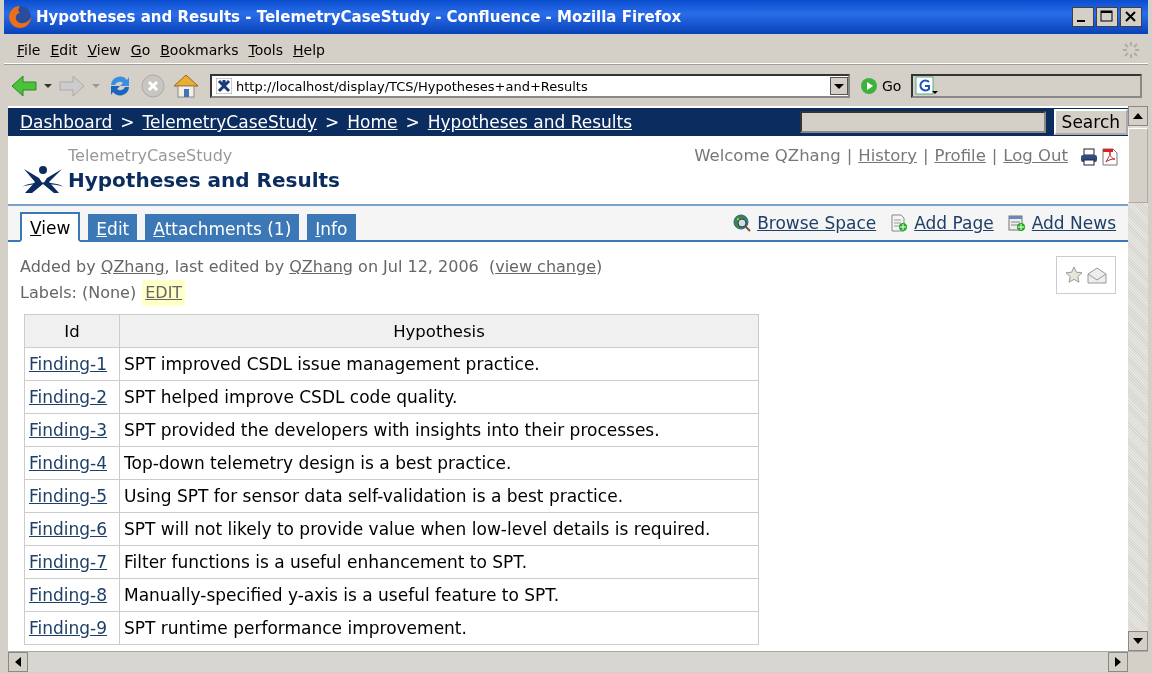  I want to click on search-field, so click(922, 122).